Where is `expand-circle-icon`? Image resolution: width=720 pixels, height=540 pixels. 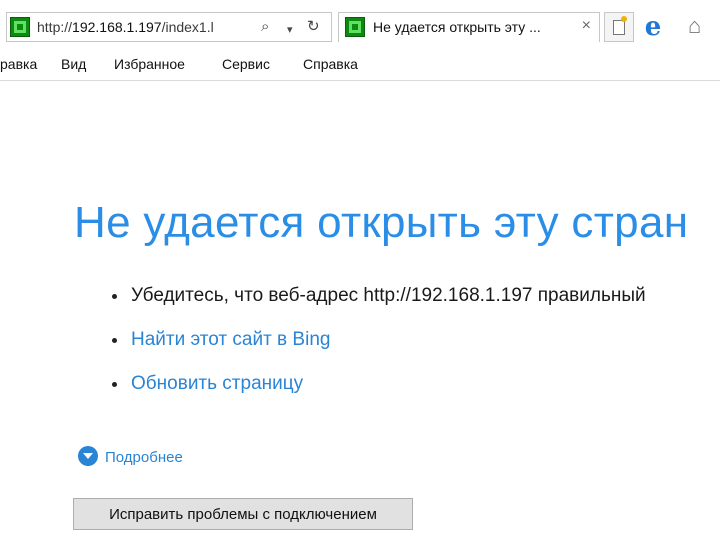
expand-circle-icon is located at coordinates (88, 456).